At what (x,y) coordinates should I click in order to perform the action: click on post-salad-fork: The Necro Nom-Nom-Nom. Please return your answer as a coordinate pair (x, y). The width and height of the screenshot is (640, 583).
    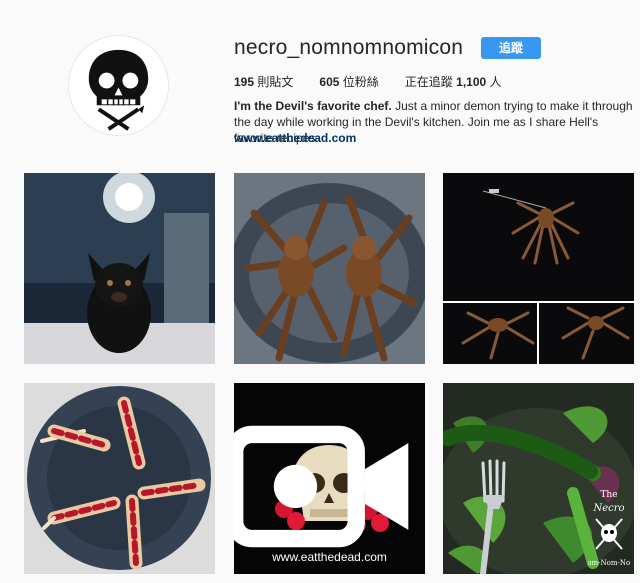
    Looking at the image, I should click on (538, 478).